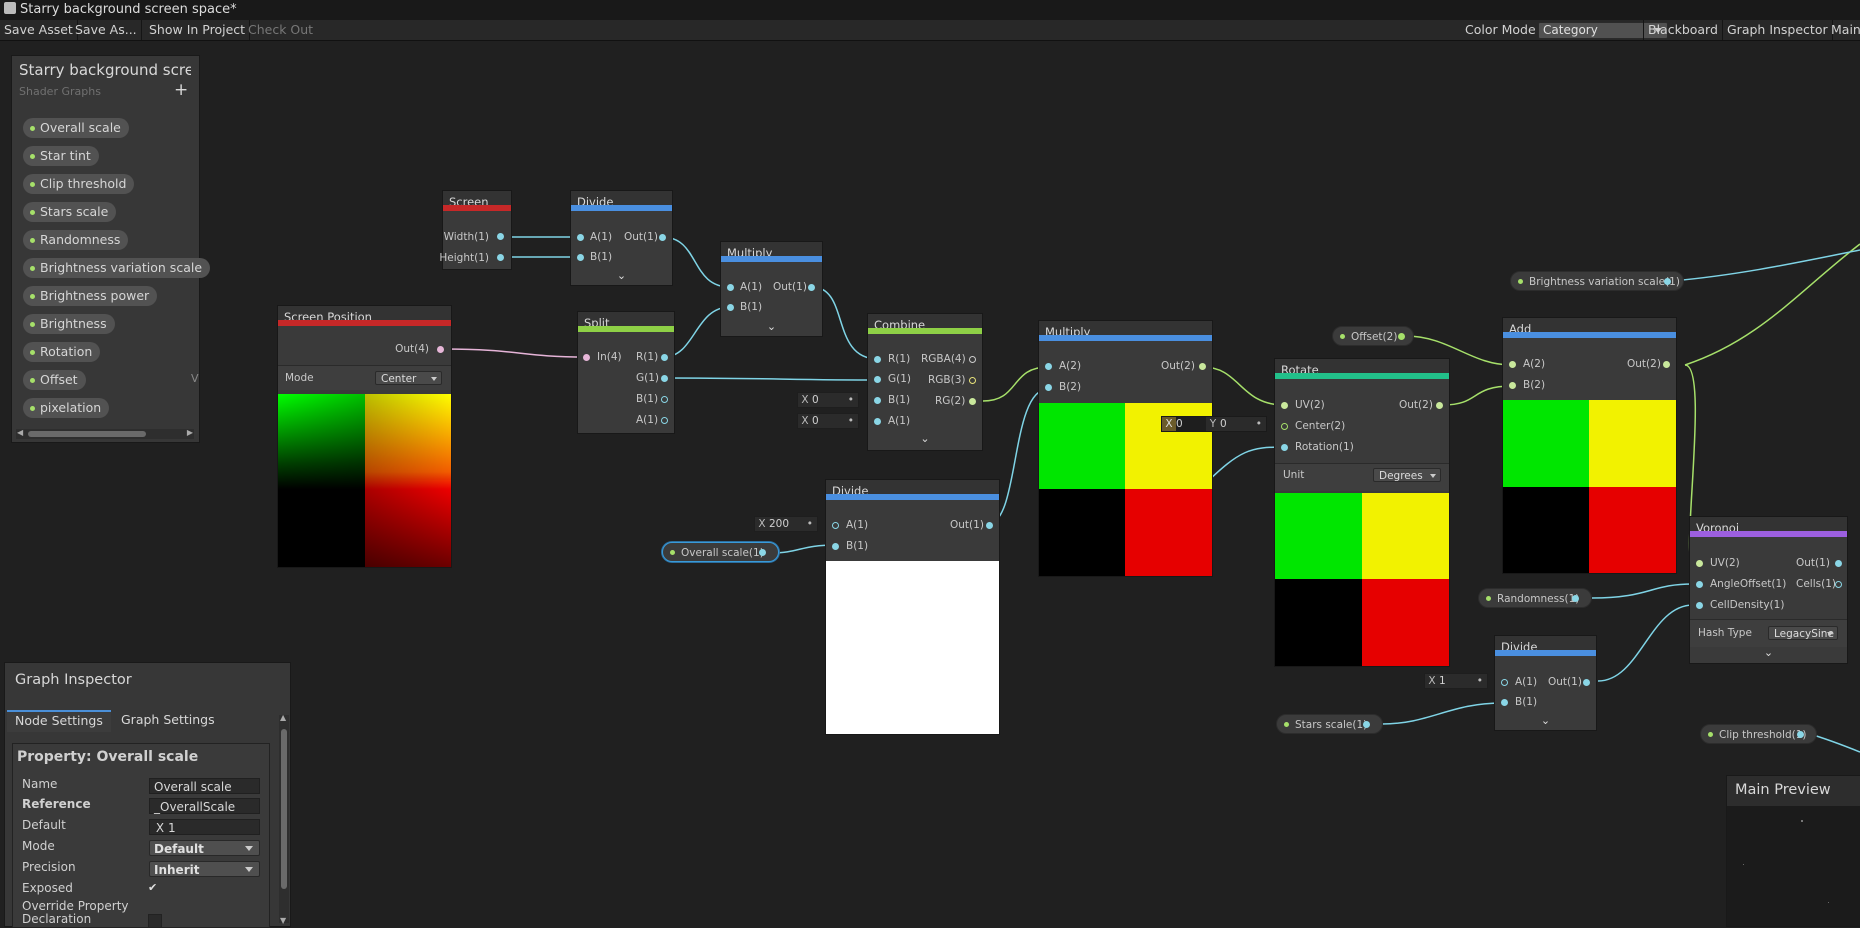  What do you see at coordinates (1589, 445) in the screenshot?
I see `add-node: Add A(2) B(2) Out(2)` at bounding box center [1589, 445].